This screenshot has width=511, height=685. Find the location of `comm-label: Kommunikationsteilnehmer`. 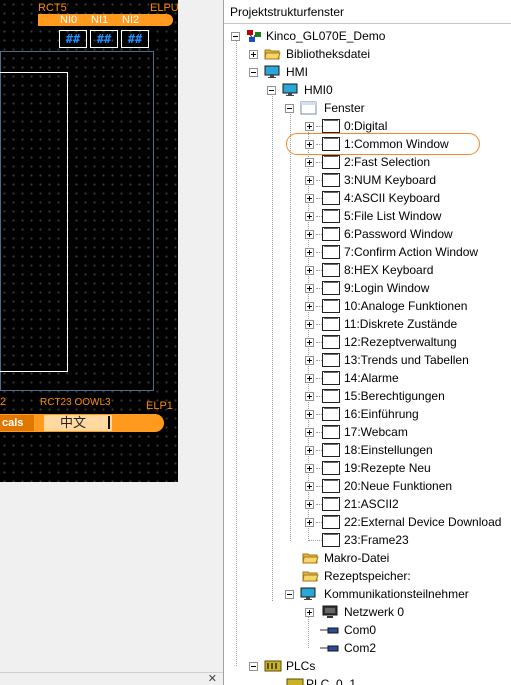

comm-label: Kommunikationsteilnehmer is located at coordinates (396, 594).